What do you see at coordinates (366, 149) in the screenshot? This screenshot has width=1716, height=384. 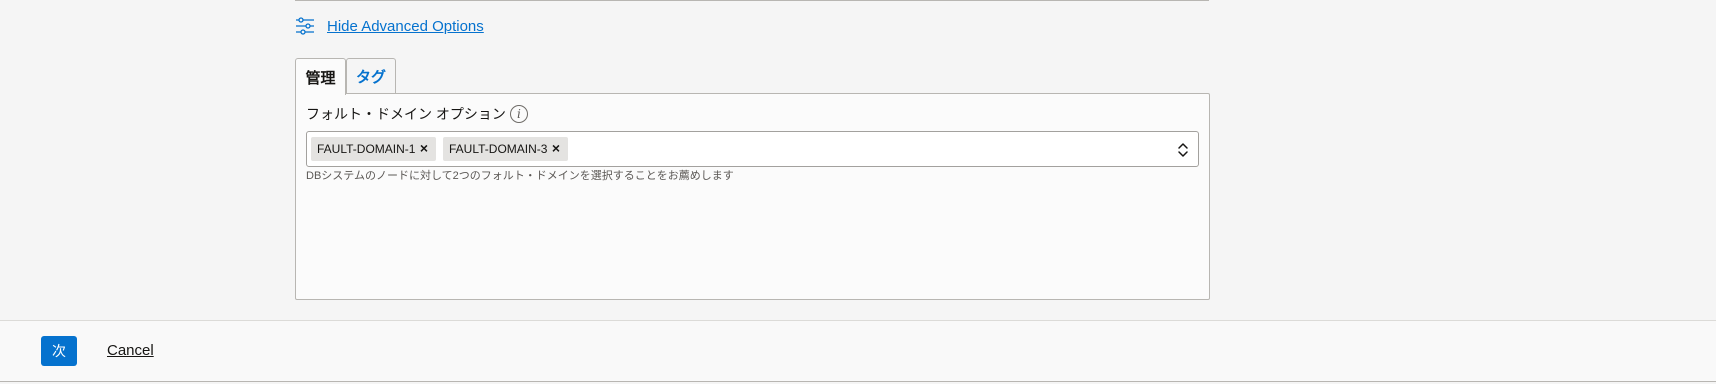 I see `chip-label: FAULT-DOMAIN-1` at bounding box center [366, 149].